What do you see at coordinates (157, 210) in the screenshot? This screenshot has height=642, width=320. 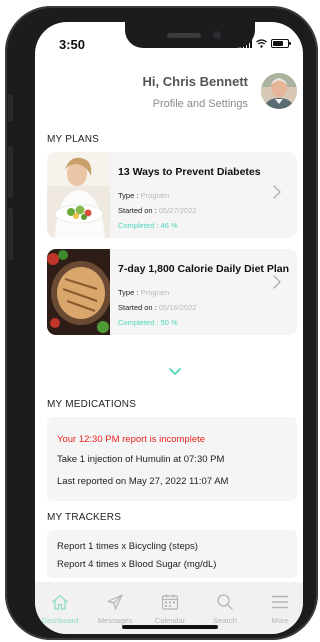 I see `plan-started-row: Started on : 05/27/2022` at bounding box center [157, 210].